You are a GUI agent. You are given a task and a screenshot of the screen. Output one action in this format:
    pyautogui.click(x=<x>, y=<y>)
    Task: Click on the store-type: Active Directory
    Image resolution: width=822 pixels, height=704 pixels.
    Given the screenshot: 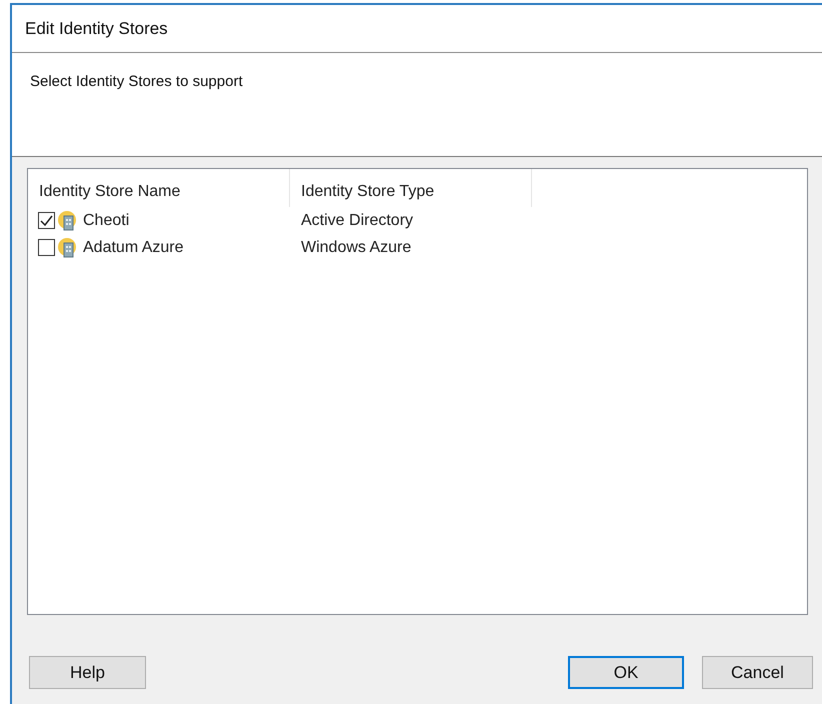 What is the action you would take?
    pyautogui.click(x=357, y=220)
    